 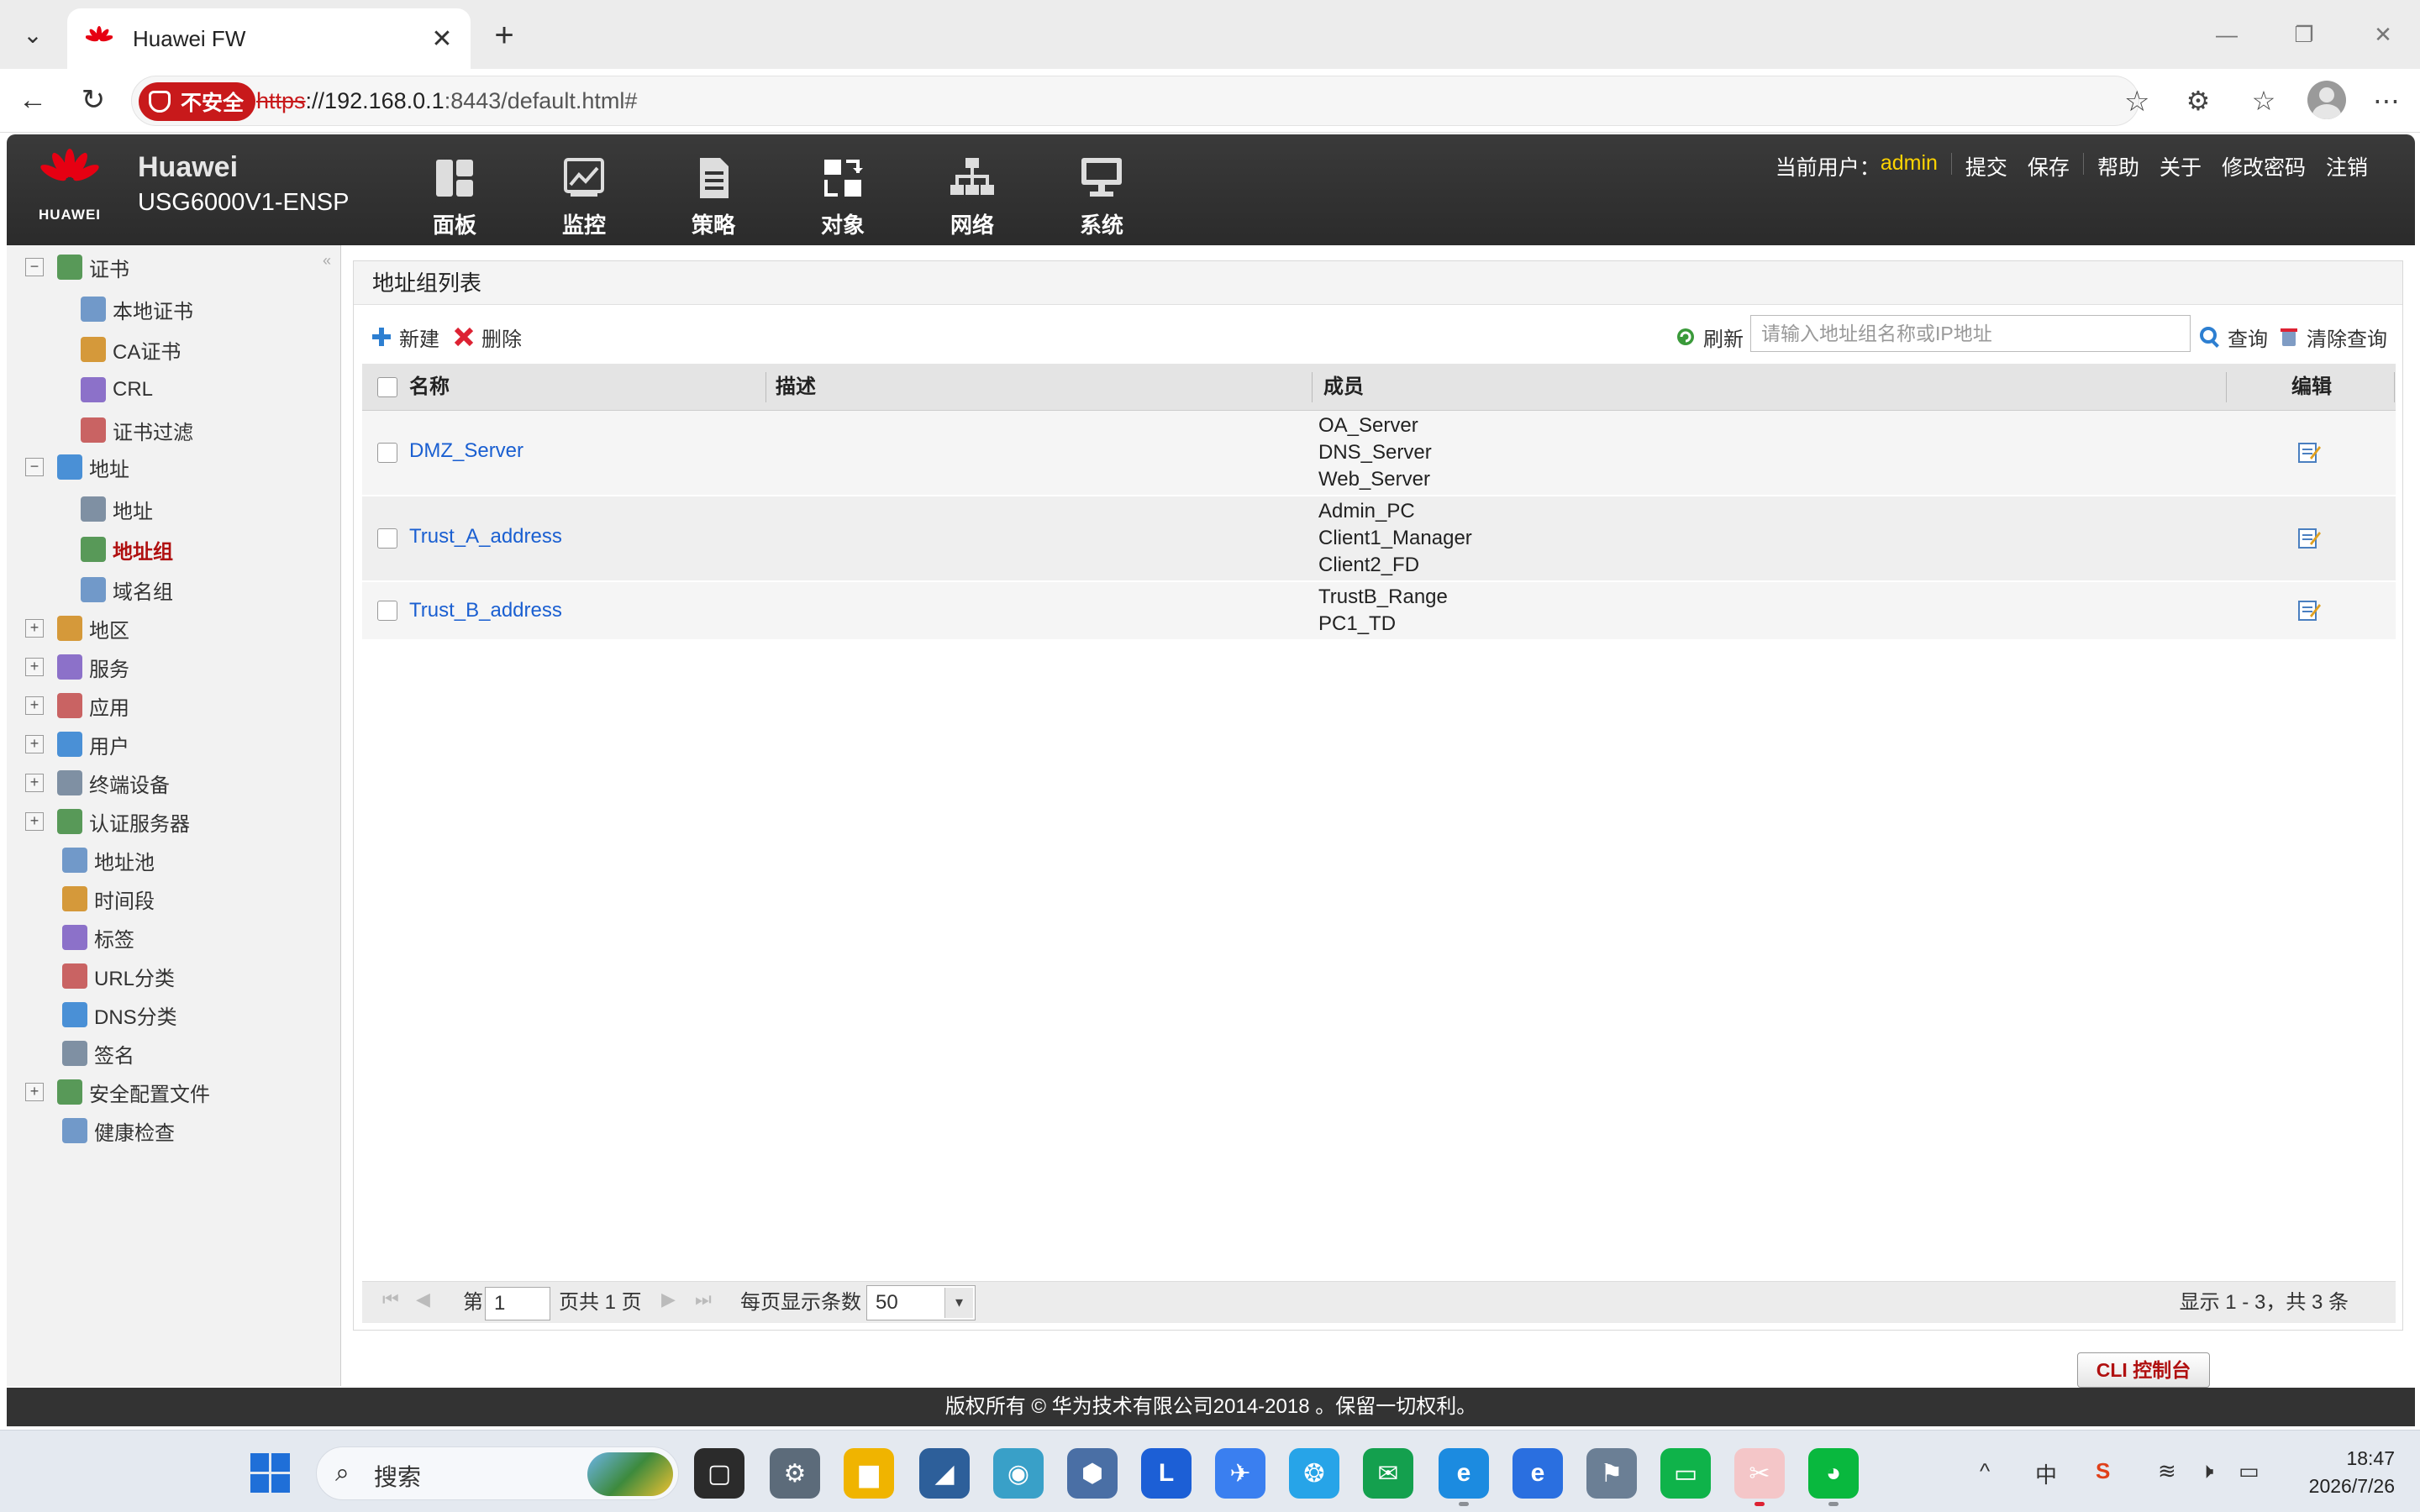 What do you see at coordinates (796, 387) in the screenshot?
I see `column-description: 描述` at bounding box center [796, 387].